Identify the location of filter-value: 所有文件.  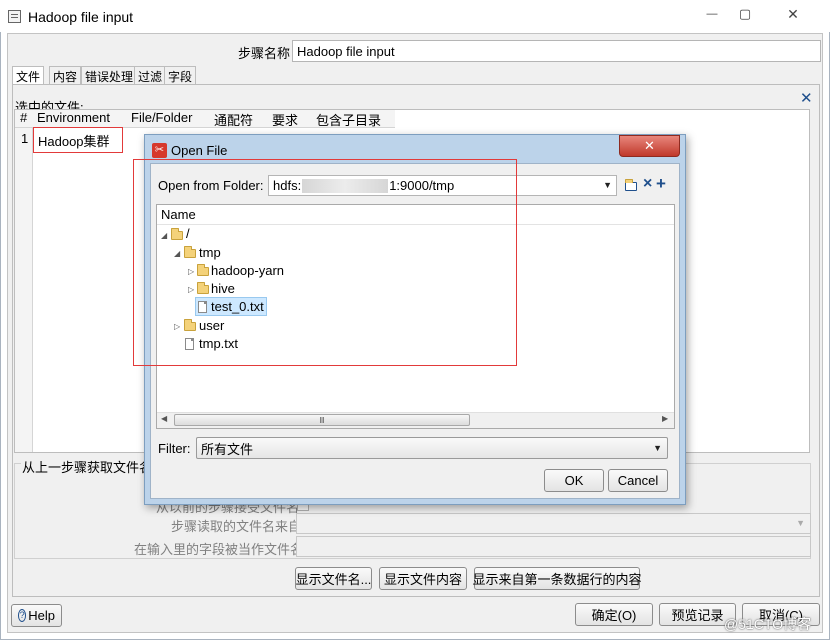
(227, 449).